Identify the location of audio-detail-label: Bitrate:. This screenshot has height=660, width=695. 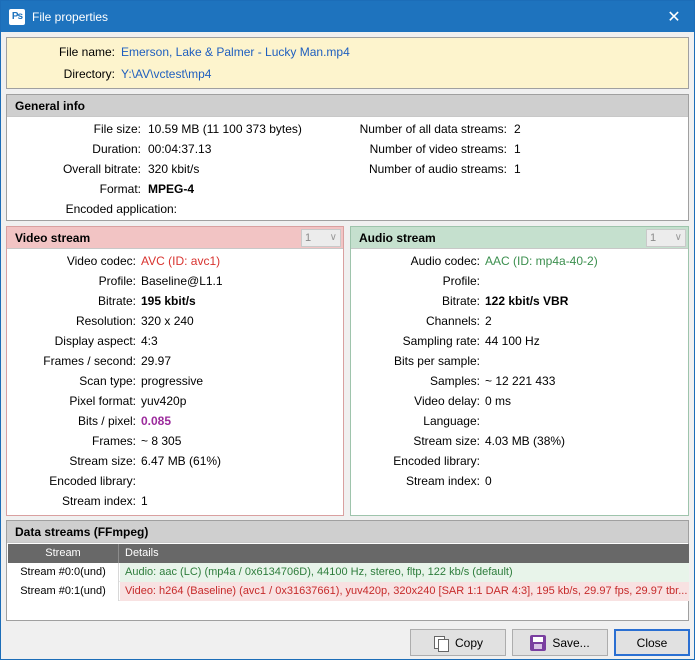
(460, 301).